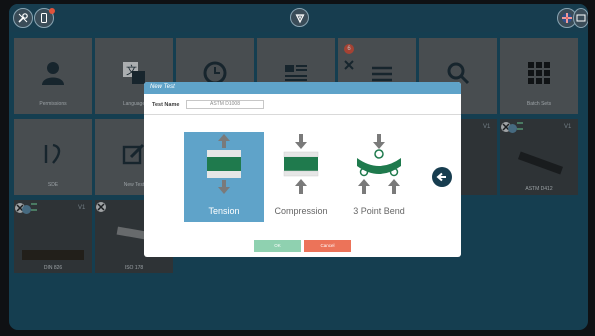 This screenshot has width=595, height=336. I want to click on back-button, so click(442, 177).